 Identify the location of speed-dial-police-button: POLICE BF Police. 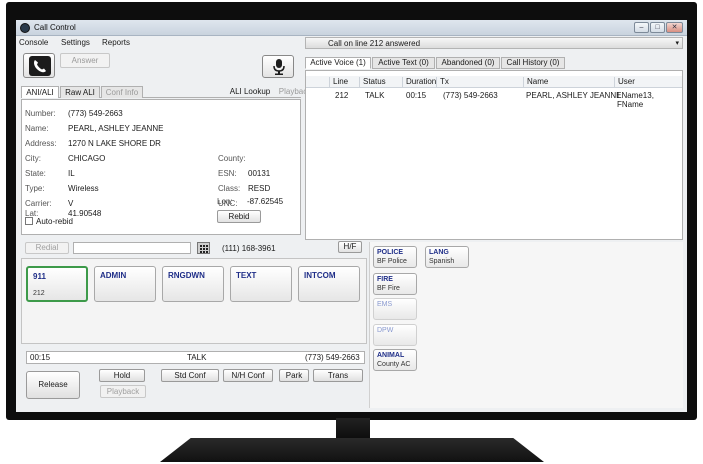
(395, 257).